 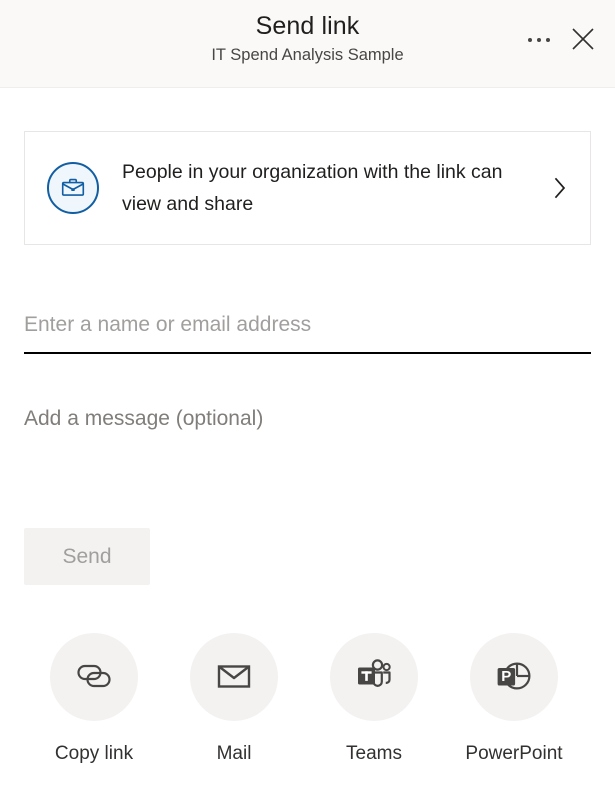 I want to click on header-actions, so click(x=561, y=40).